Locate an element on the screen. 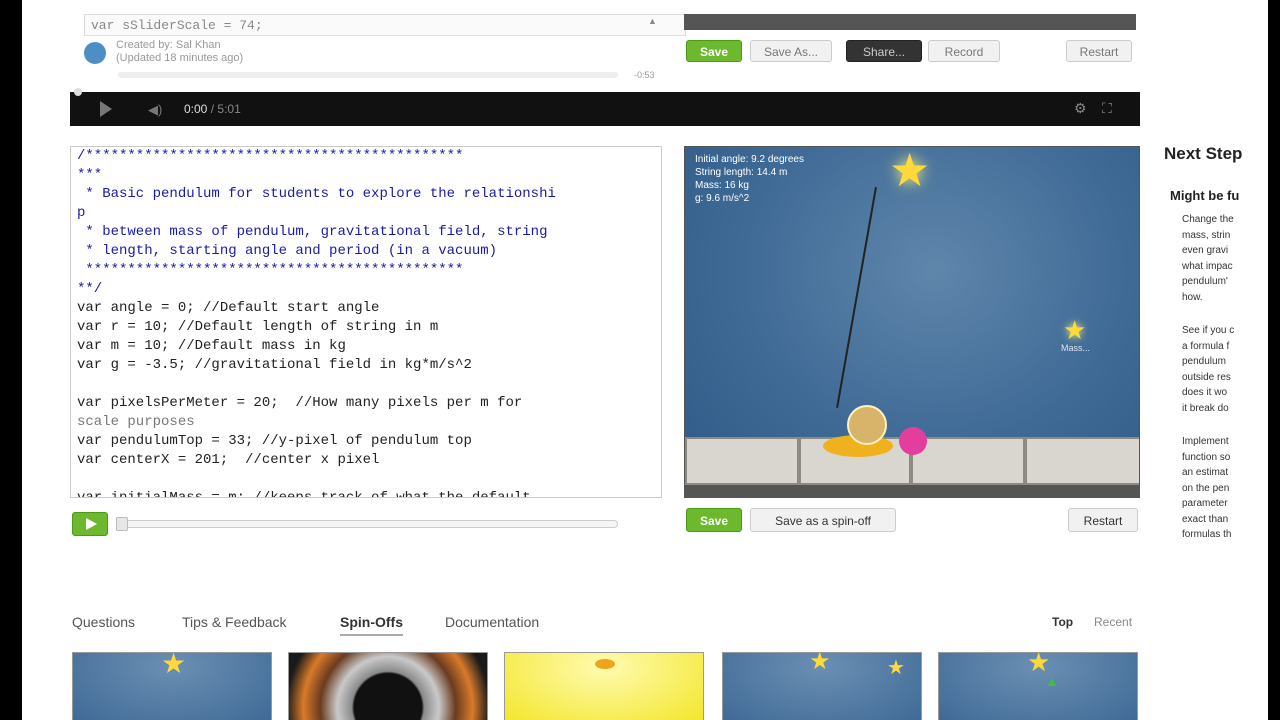  ground-floor is located at coordinates (912, 491).